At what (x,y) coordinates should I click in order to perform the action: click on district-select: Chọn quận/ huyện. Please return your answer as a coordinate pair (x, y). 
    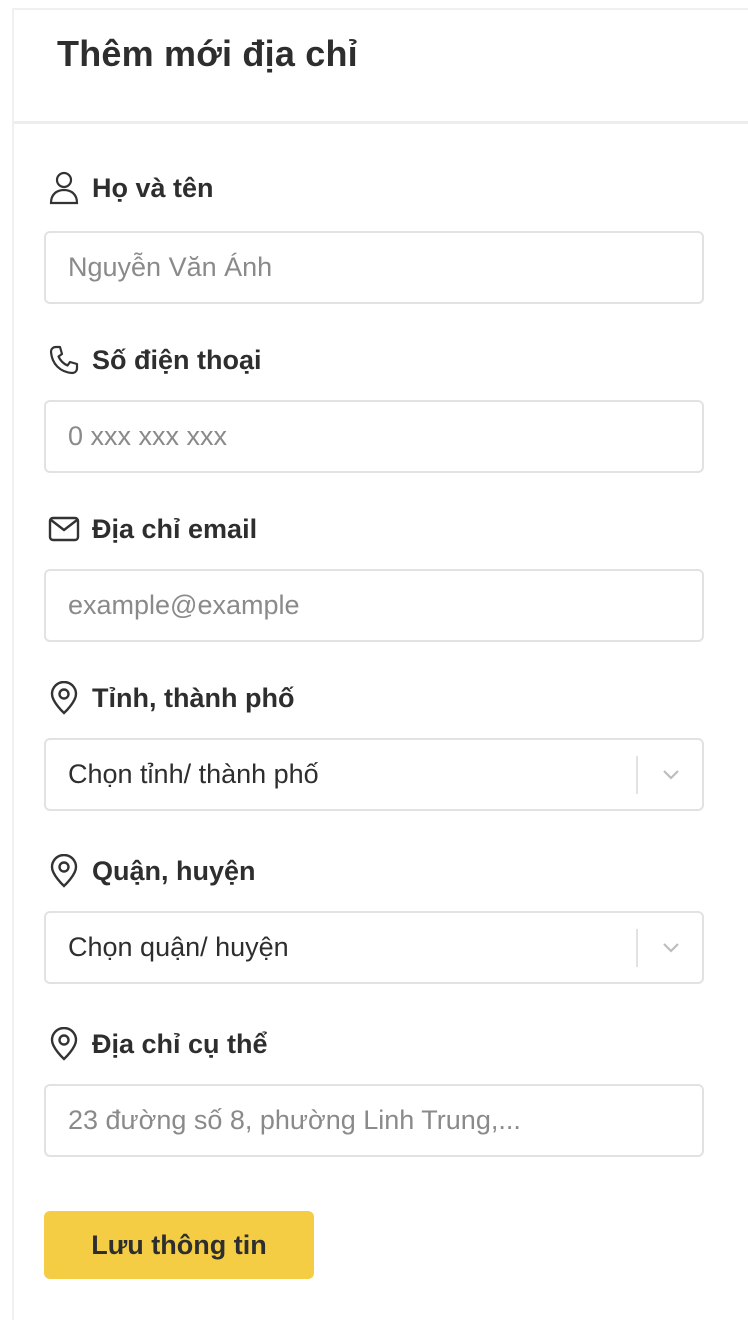
    Looking at the image, I should click on (374, 947).